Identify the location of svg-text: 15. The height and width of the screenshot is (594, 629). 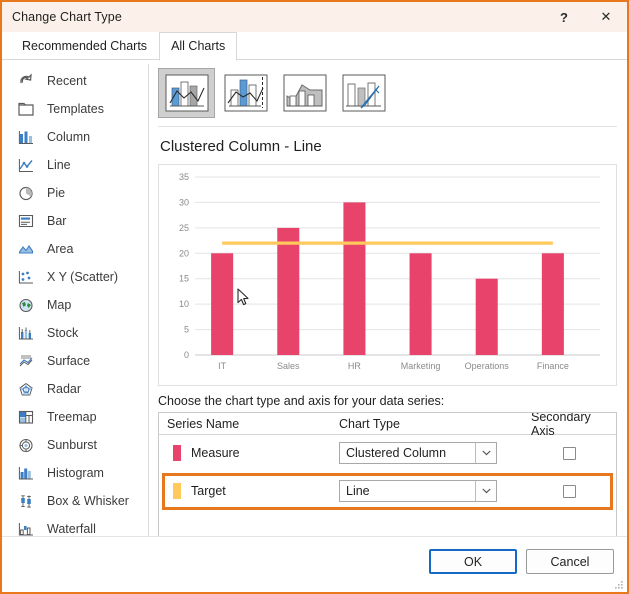
(184, 279).